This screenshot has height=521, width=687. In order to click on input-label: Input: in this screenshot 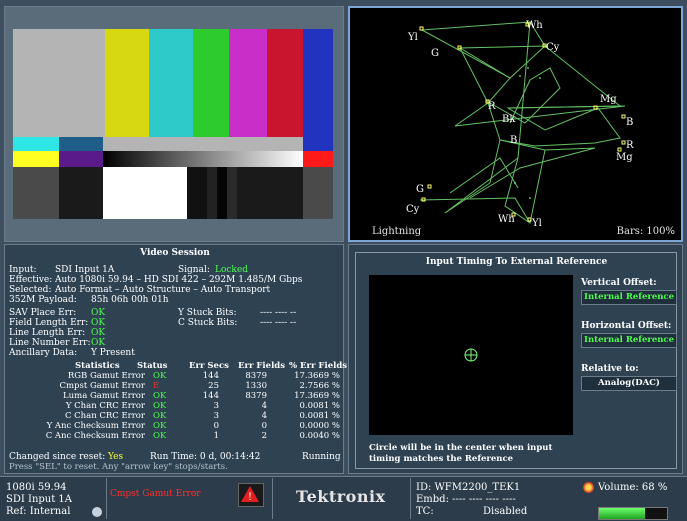, I will do `click(23, 270)`.